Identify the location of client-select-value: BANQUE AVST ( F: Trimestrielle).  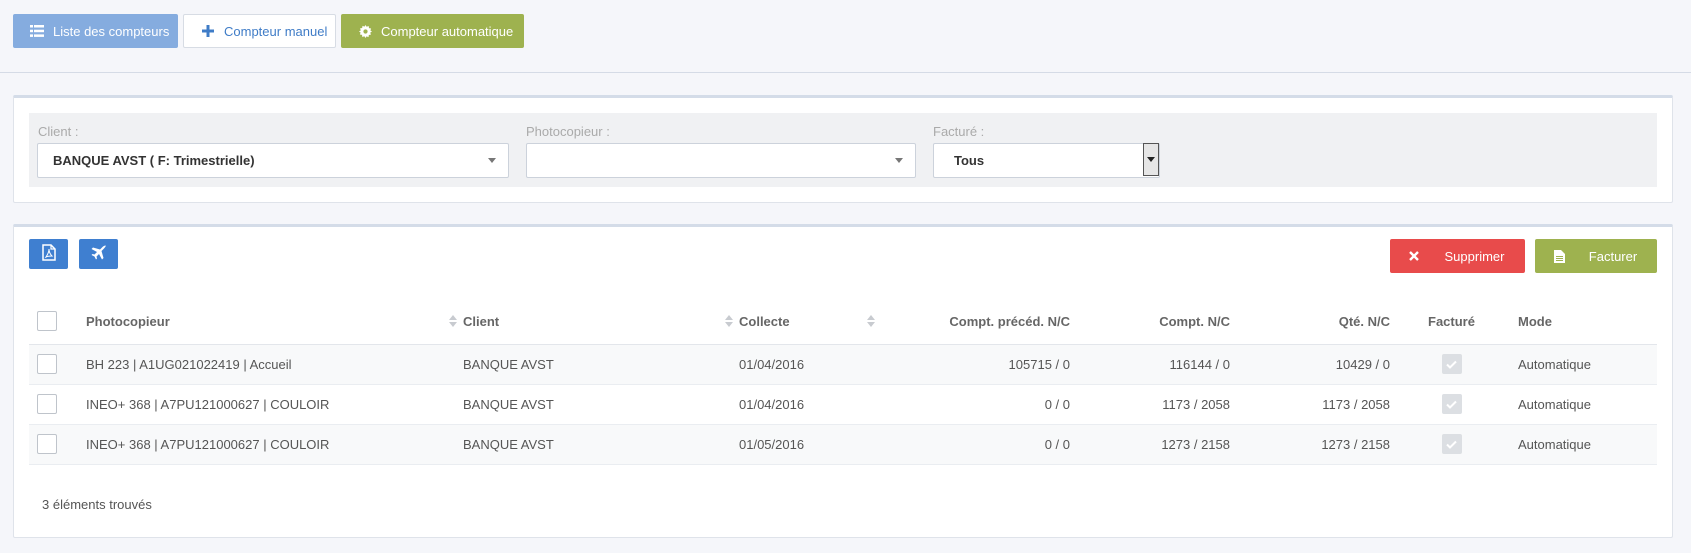
(154, 160).